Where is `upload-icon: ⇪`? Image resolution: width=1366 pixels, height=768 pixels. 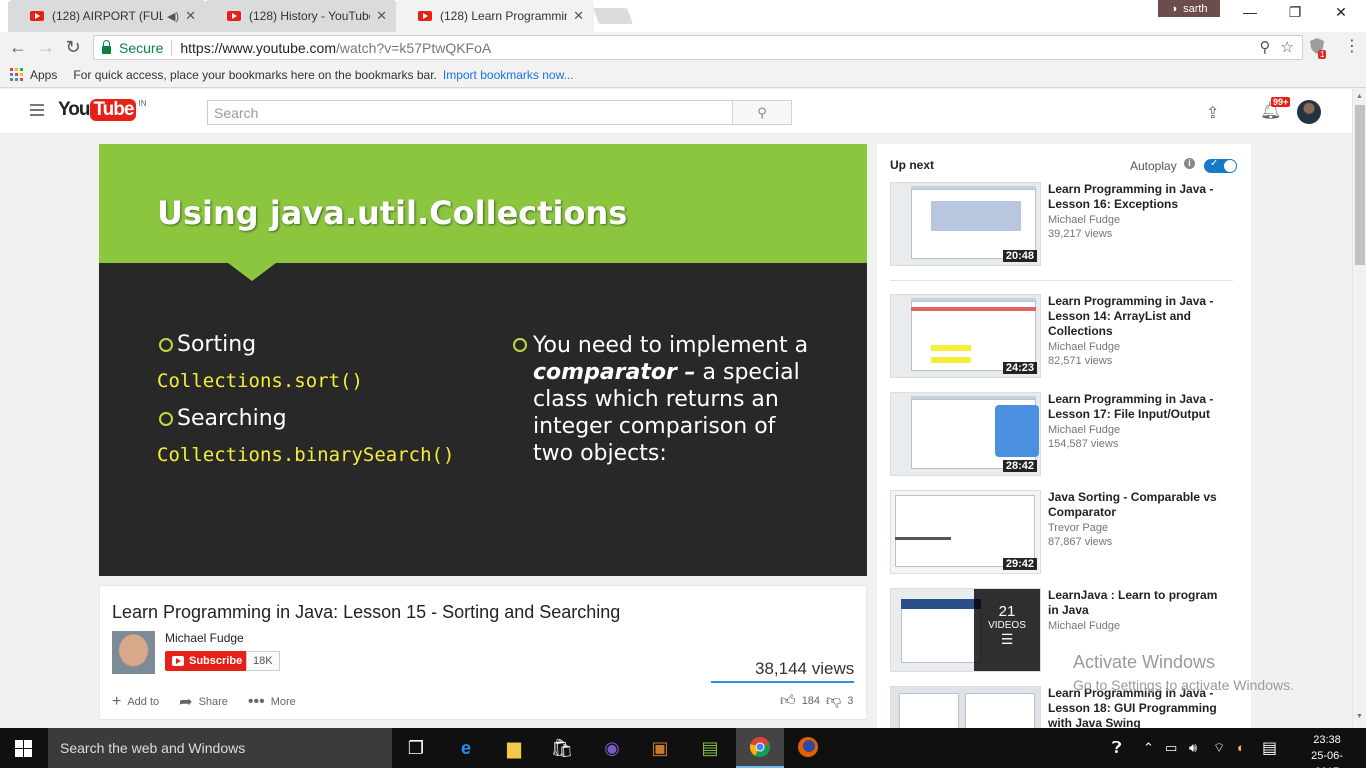
upload-icon: ⇪ is located at coordinates (1212, 113).